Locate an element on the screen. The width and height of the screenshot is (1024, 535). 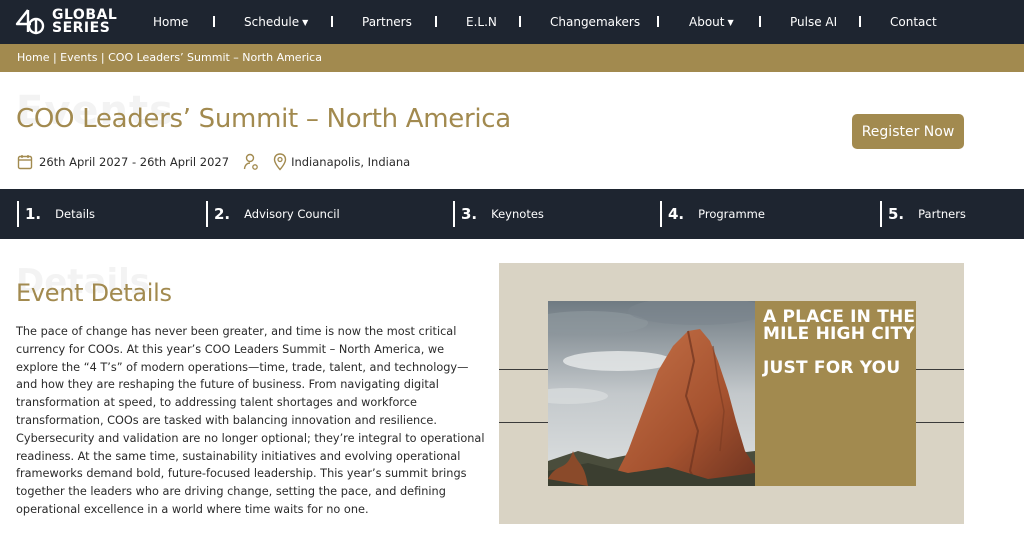
nav-item-about: About ▼ is located at coordinates (711, 22).